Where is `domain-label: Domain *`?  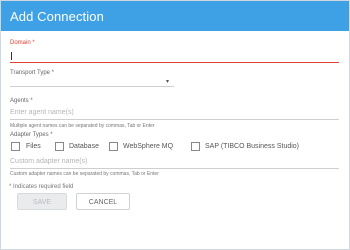
domain-label: Domain * is located at coordinates (22, 43).